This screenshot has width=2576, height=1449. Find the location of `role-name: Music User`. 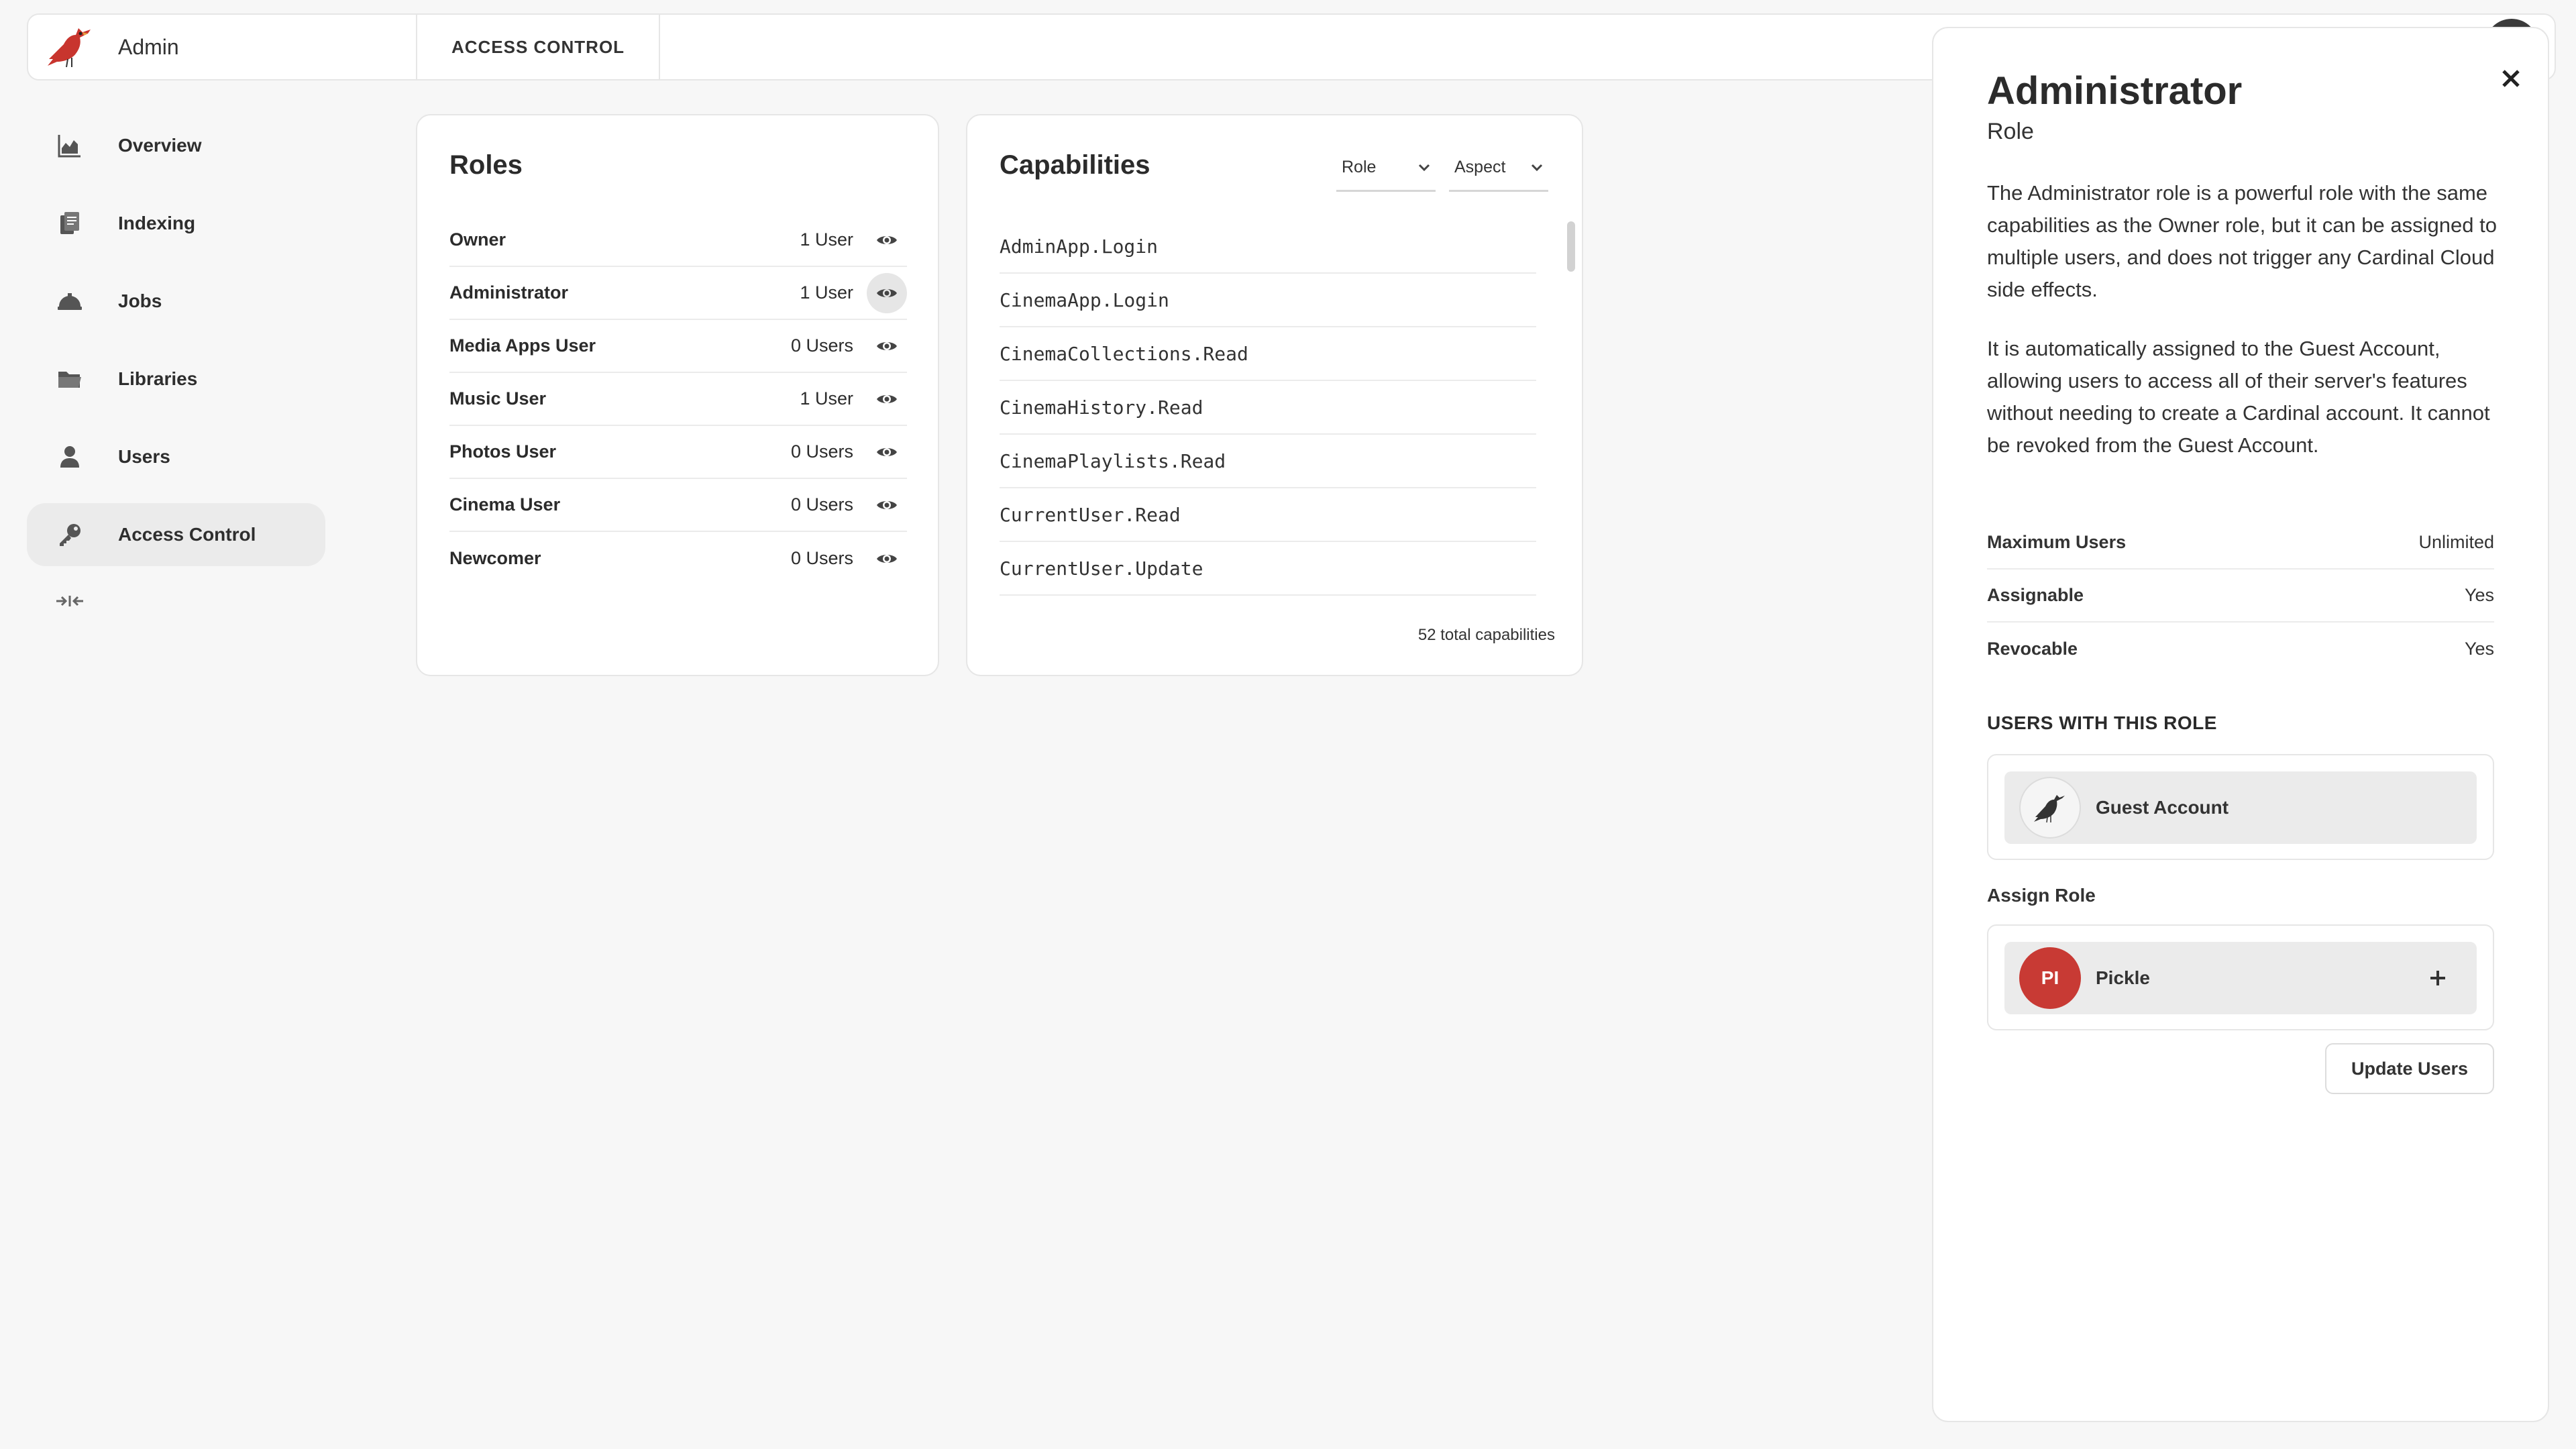

role-name: Music User is located at coordinates (498, 398).